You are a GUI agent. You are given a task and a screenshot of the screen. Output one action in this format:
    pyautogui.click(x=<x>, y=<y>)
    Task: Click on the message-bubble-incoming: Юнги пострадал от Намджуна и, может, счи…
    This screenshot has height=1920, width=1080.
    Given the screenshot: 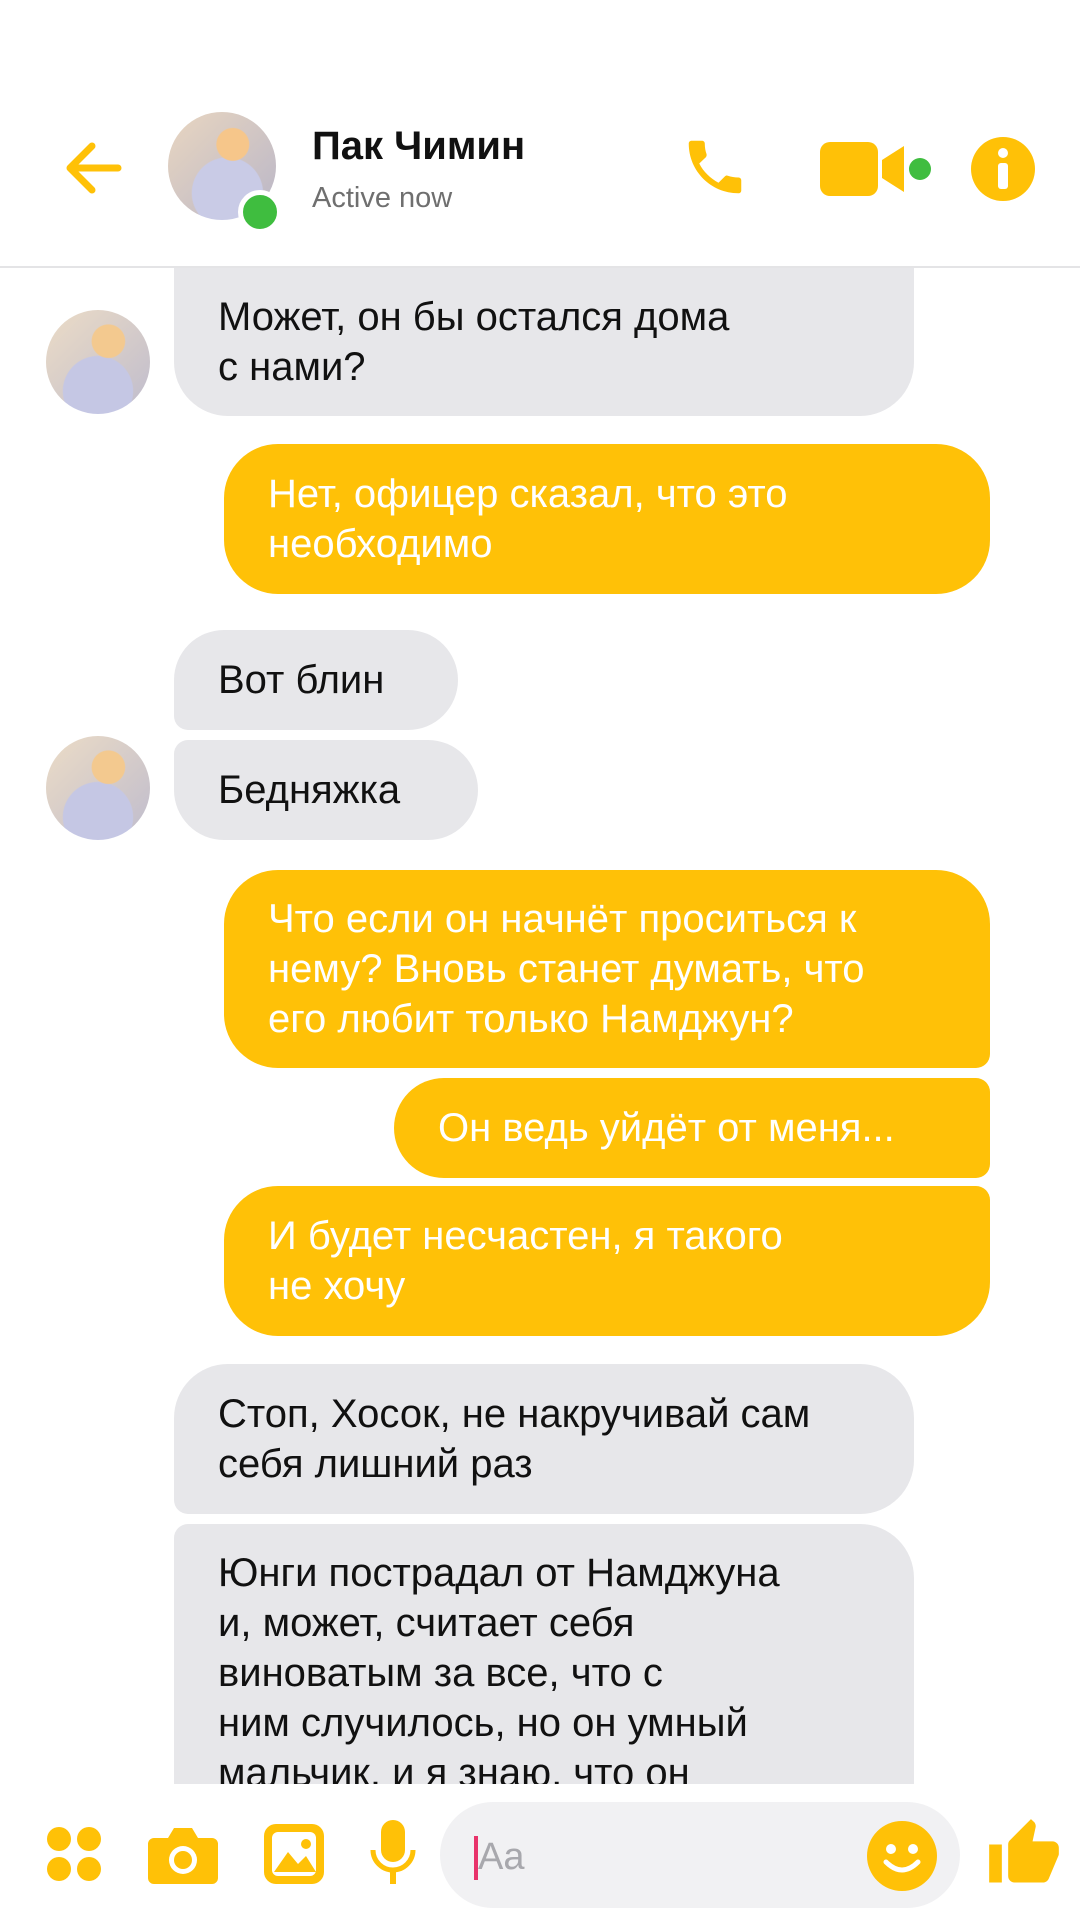 What is the action you would take?
    pyautogui.click(x=544, y=1654)
    